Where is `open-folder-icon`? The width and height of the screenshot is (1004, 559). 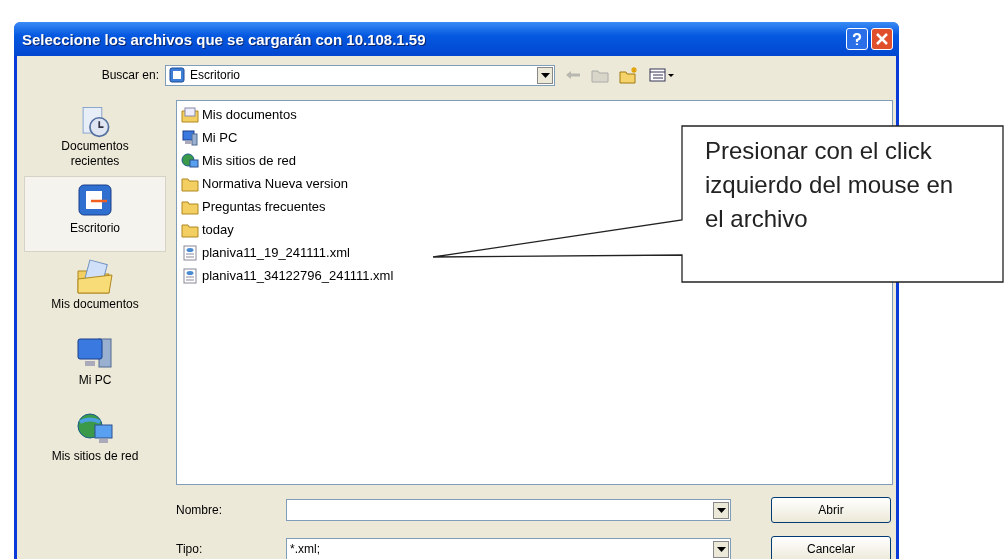 open-folder-icon is located at coordinates (95, 277).